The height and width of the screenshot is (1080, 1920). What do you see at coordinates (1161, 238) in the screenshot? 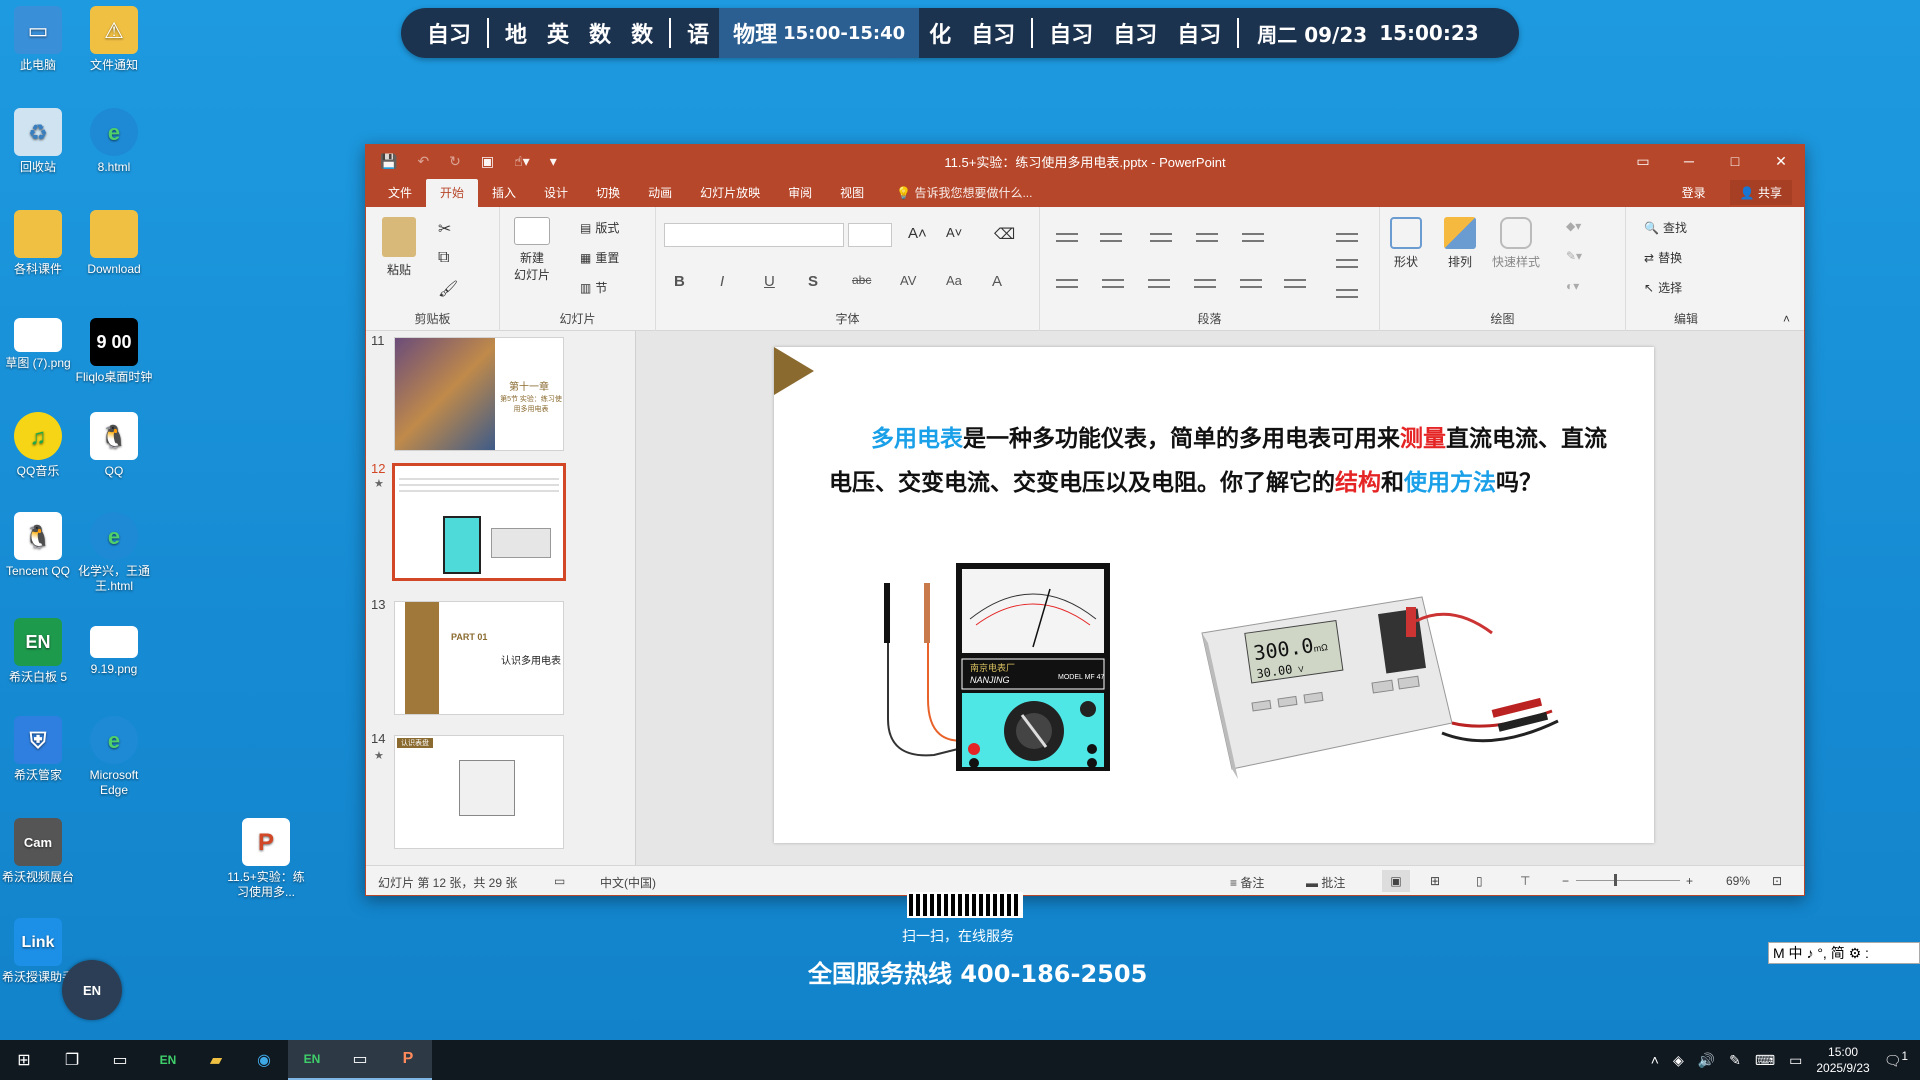
I see `decrease-indent-icon` at bounding box center [1161, 238].